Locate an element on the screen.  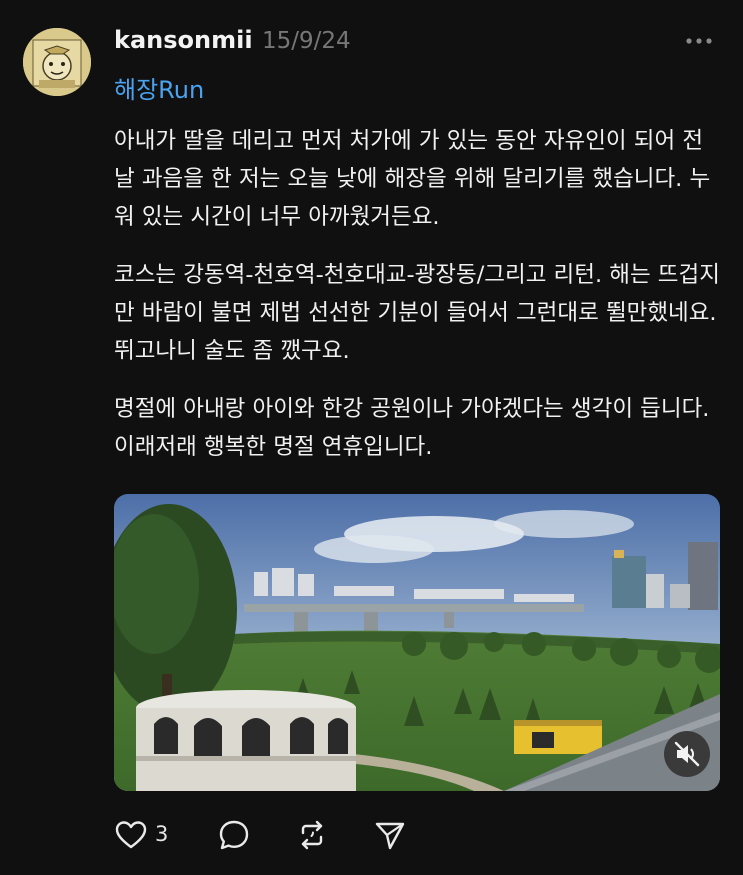
comment-button is located at coordinates (234, 837).